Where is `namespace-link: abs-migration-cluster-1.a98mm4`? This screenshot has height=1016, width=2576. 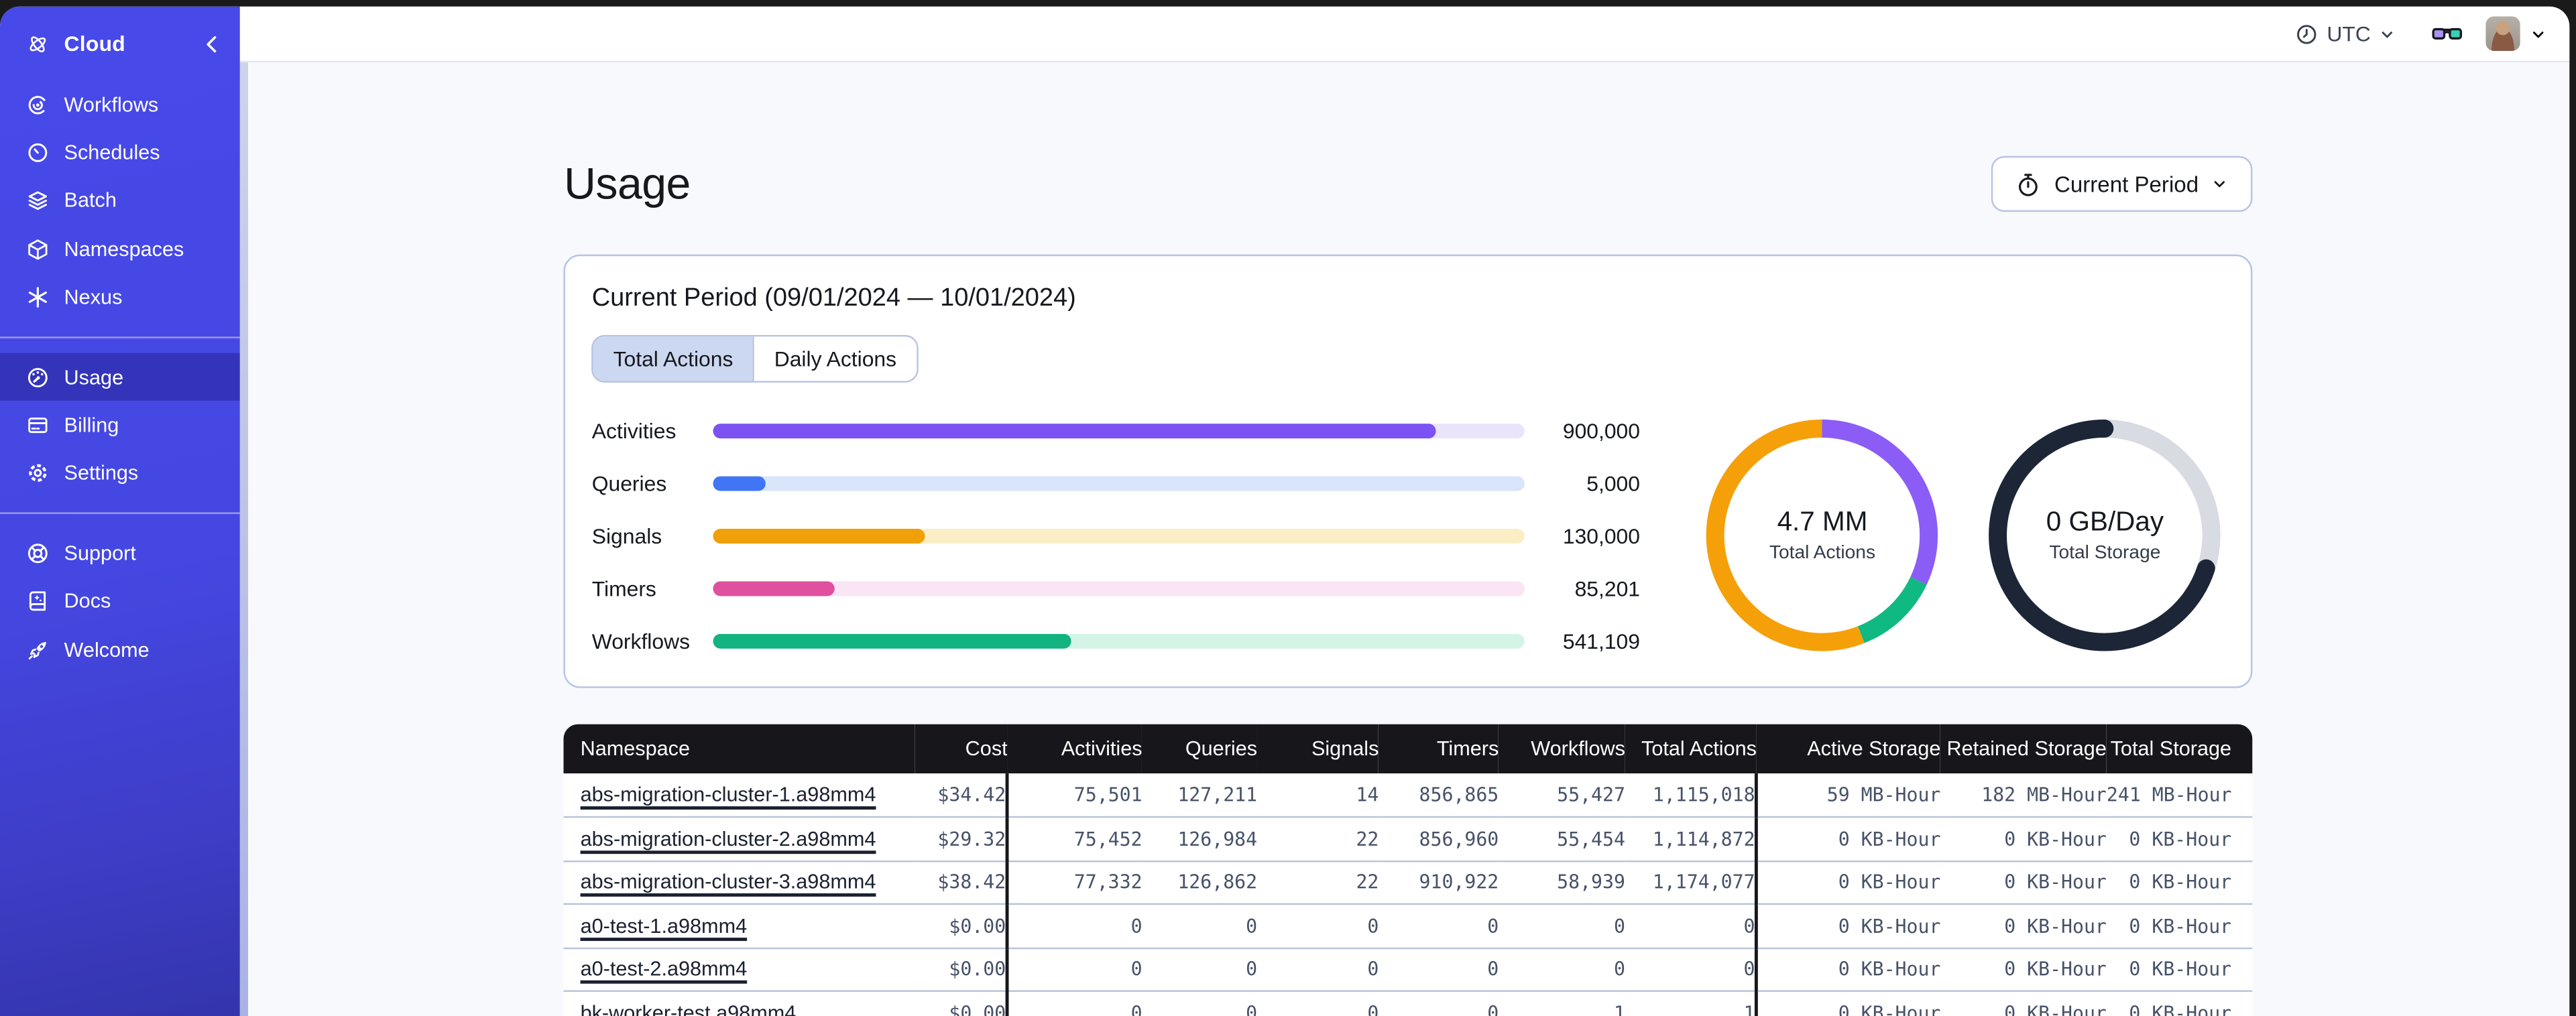
namespace-link: abs-migration-cluster-1.a98mm4 is located at coordinates (728, 794).